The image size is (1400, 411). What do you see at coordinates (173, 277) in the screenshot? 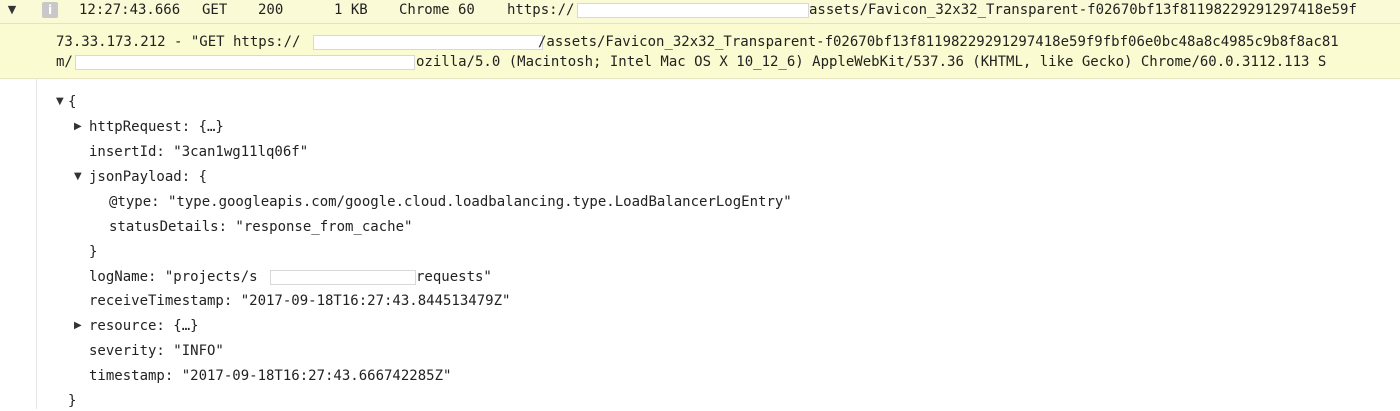
I see `log-name-field-prefix: logName: "projects/s` at bounding box center [173, 277].